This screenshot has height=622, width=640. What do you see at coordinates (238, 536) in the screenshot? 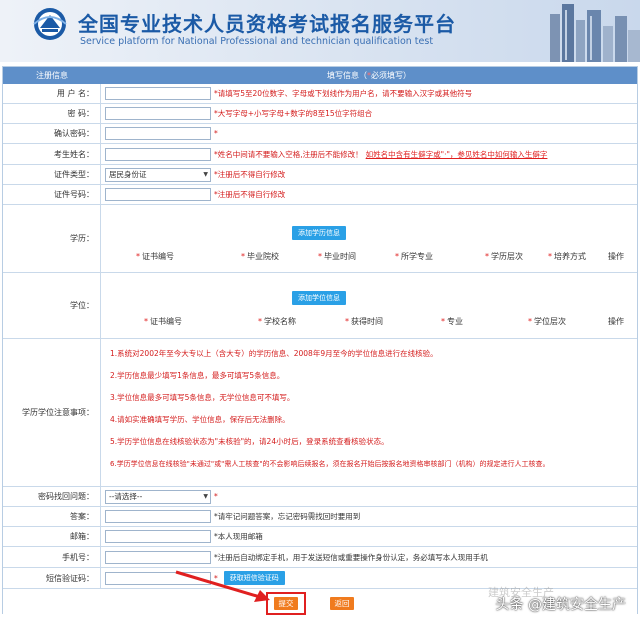
I see `email-hint: *本人现用邮箱` at bounding box center [238, 536].